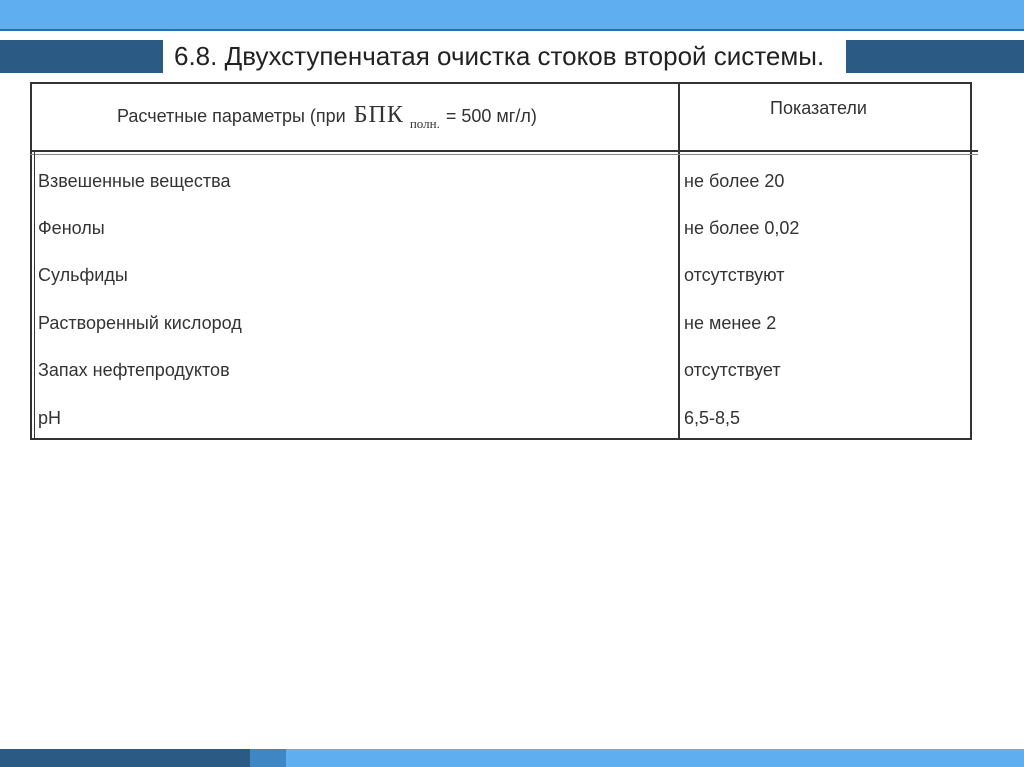 Image resolution: width=1024 pixels, height=767 pixels. I want to click on table-left-inner-border, so click(34, 296).